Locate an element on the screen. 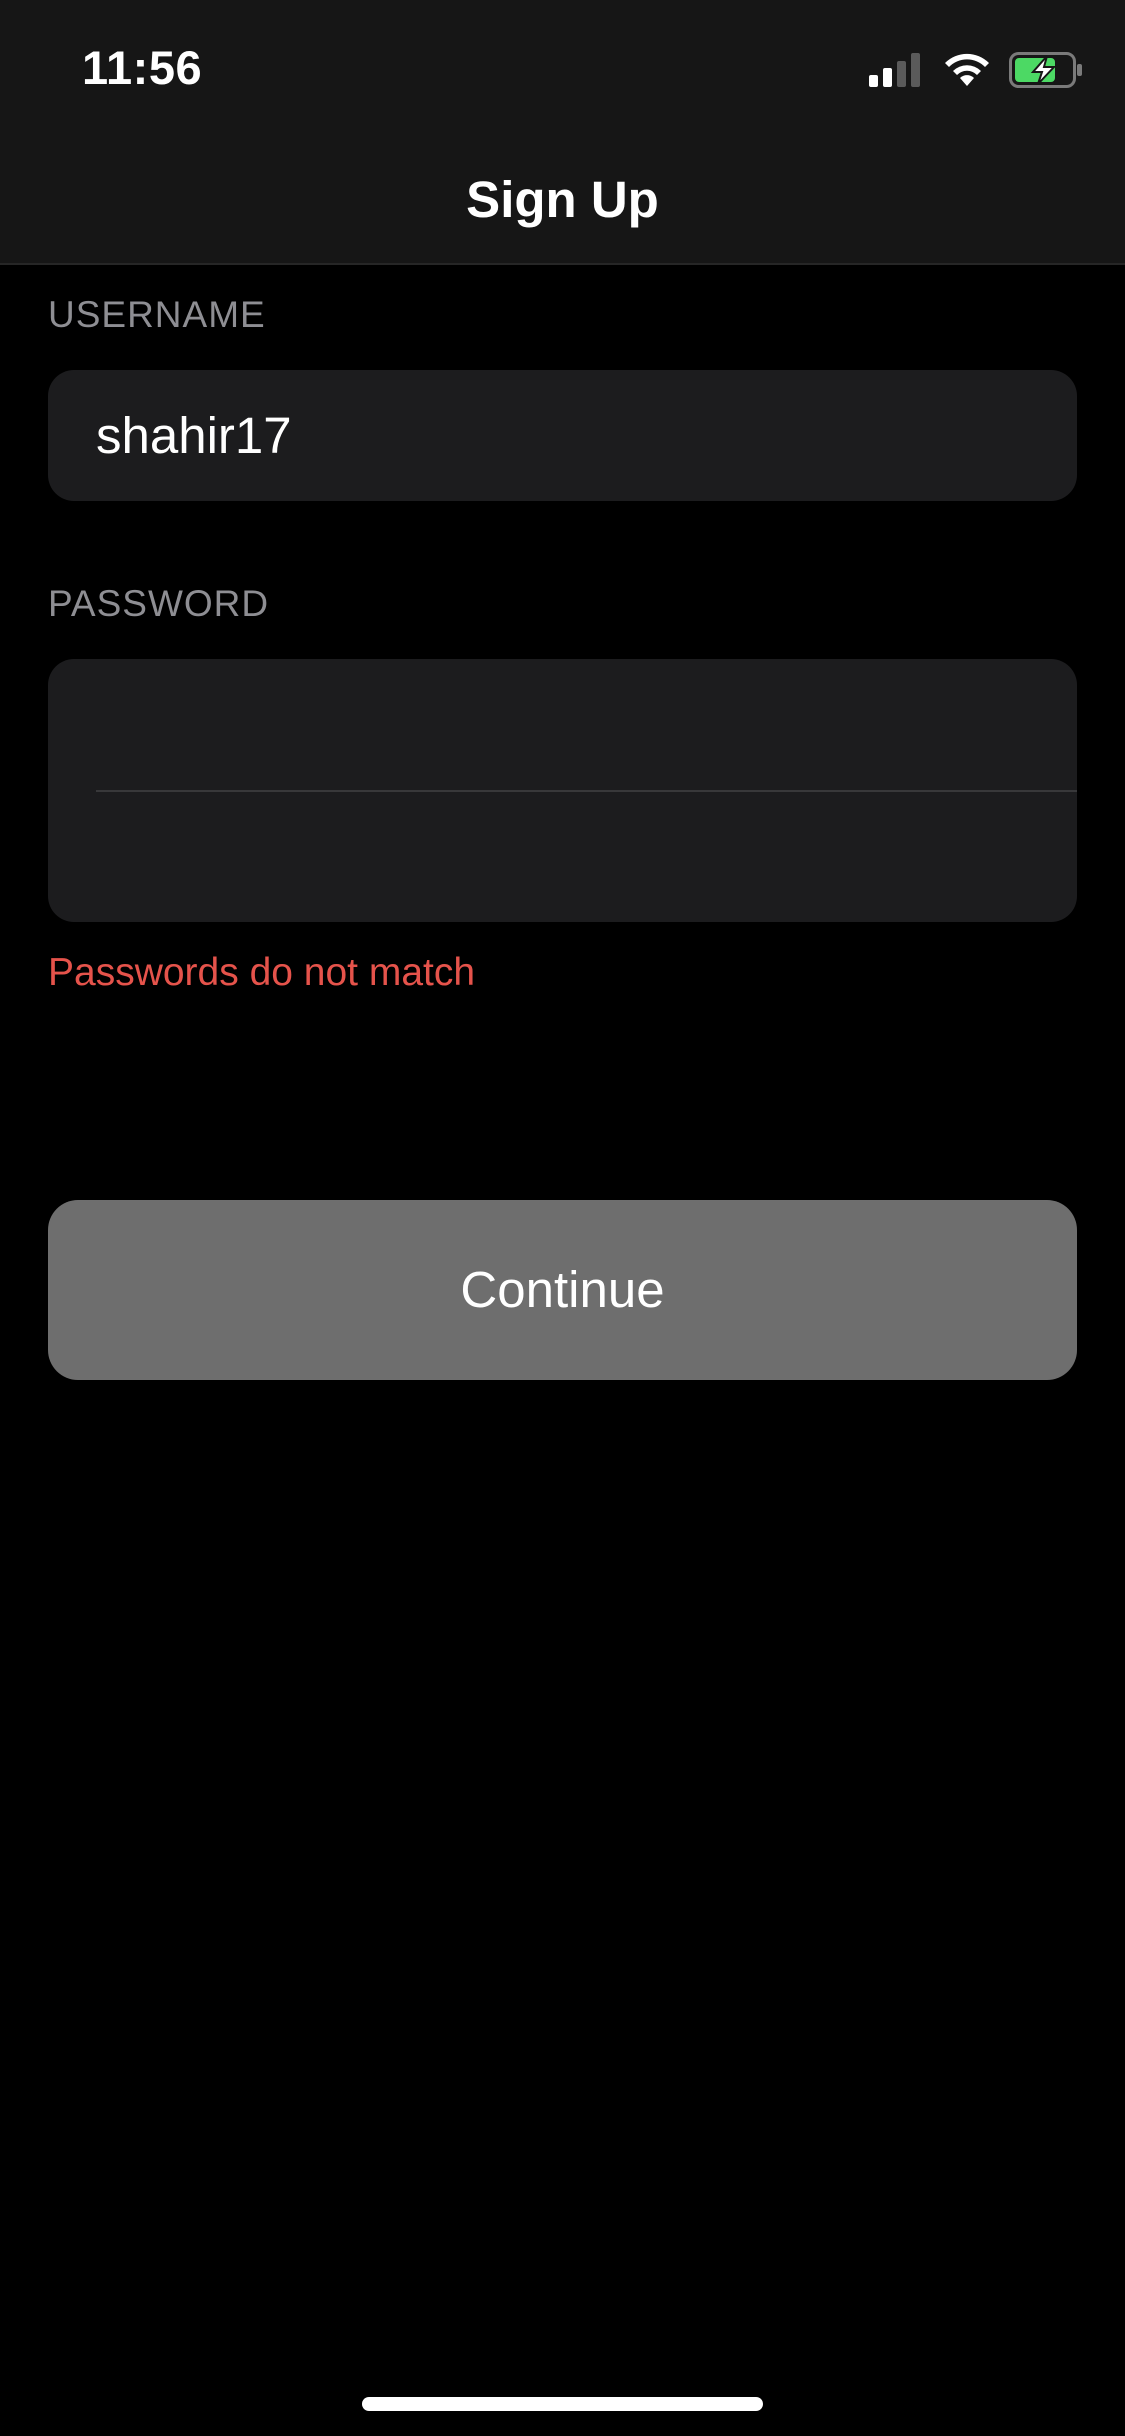 This screenshot has height=2436, width=1125. wifi-icon is located at coordinates (967, 69).